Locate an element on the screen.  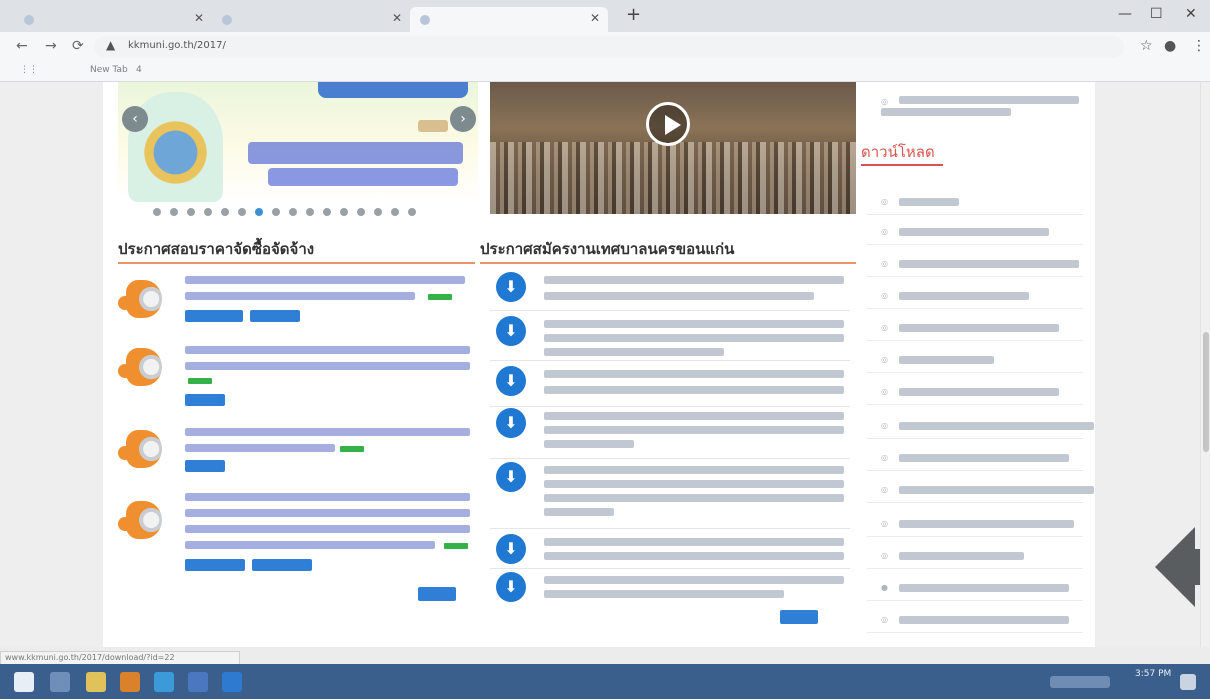
reload-icon: ⟳ is located at coordinates (78, 46).